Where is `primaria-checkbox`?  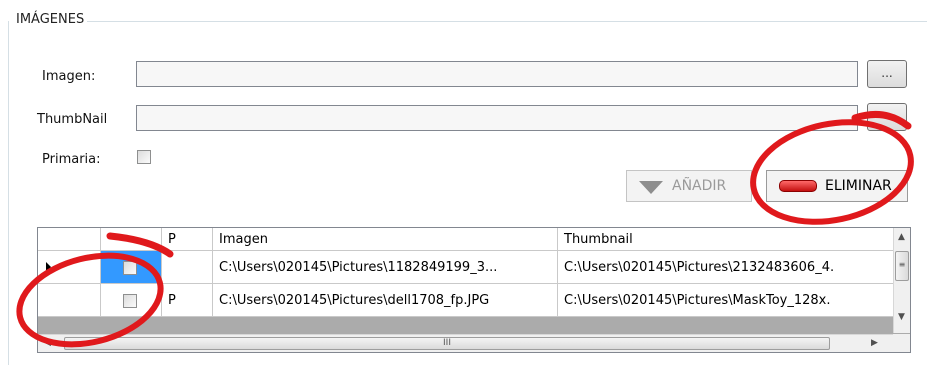 primaria-checkbox is located at coordinates (144, 157).